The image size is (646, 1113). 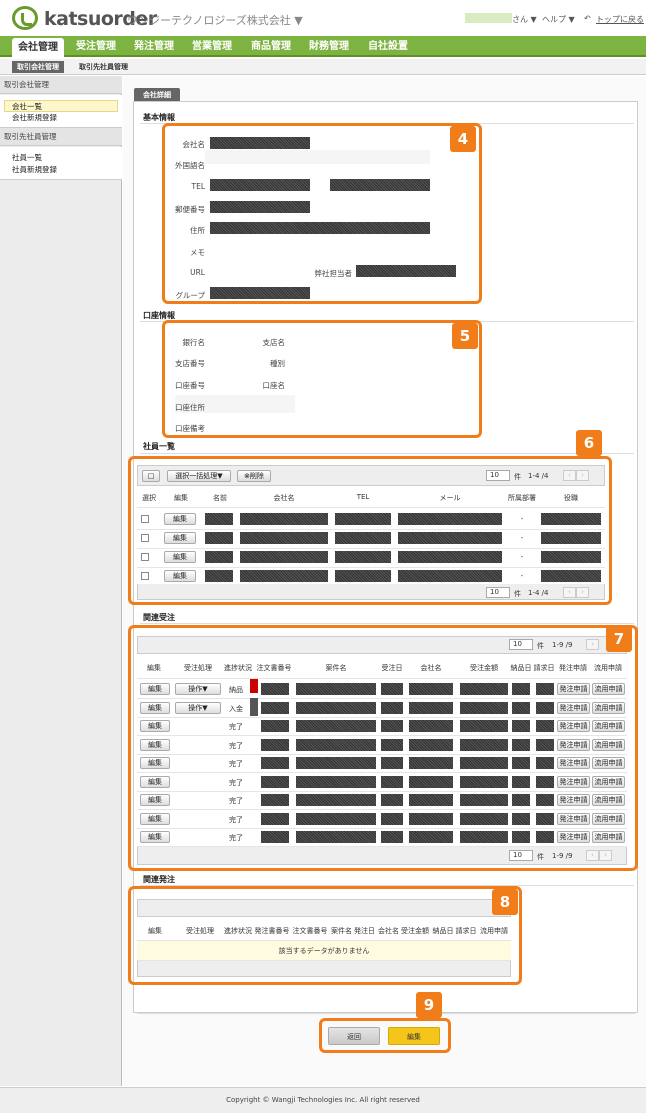 I want to click on staff-list-title: 社員一覧, so click(x=159, y=446).